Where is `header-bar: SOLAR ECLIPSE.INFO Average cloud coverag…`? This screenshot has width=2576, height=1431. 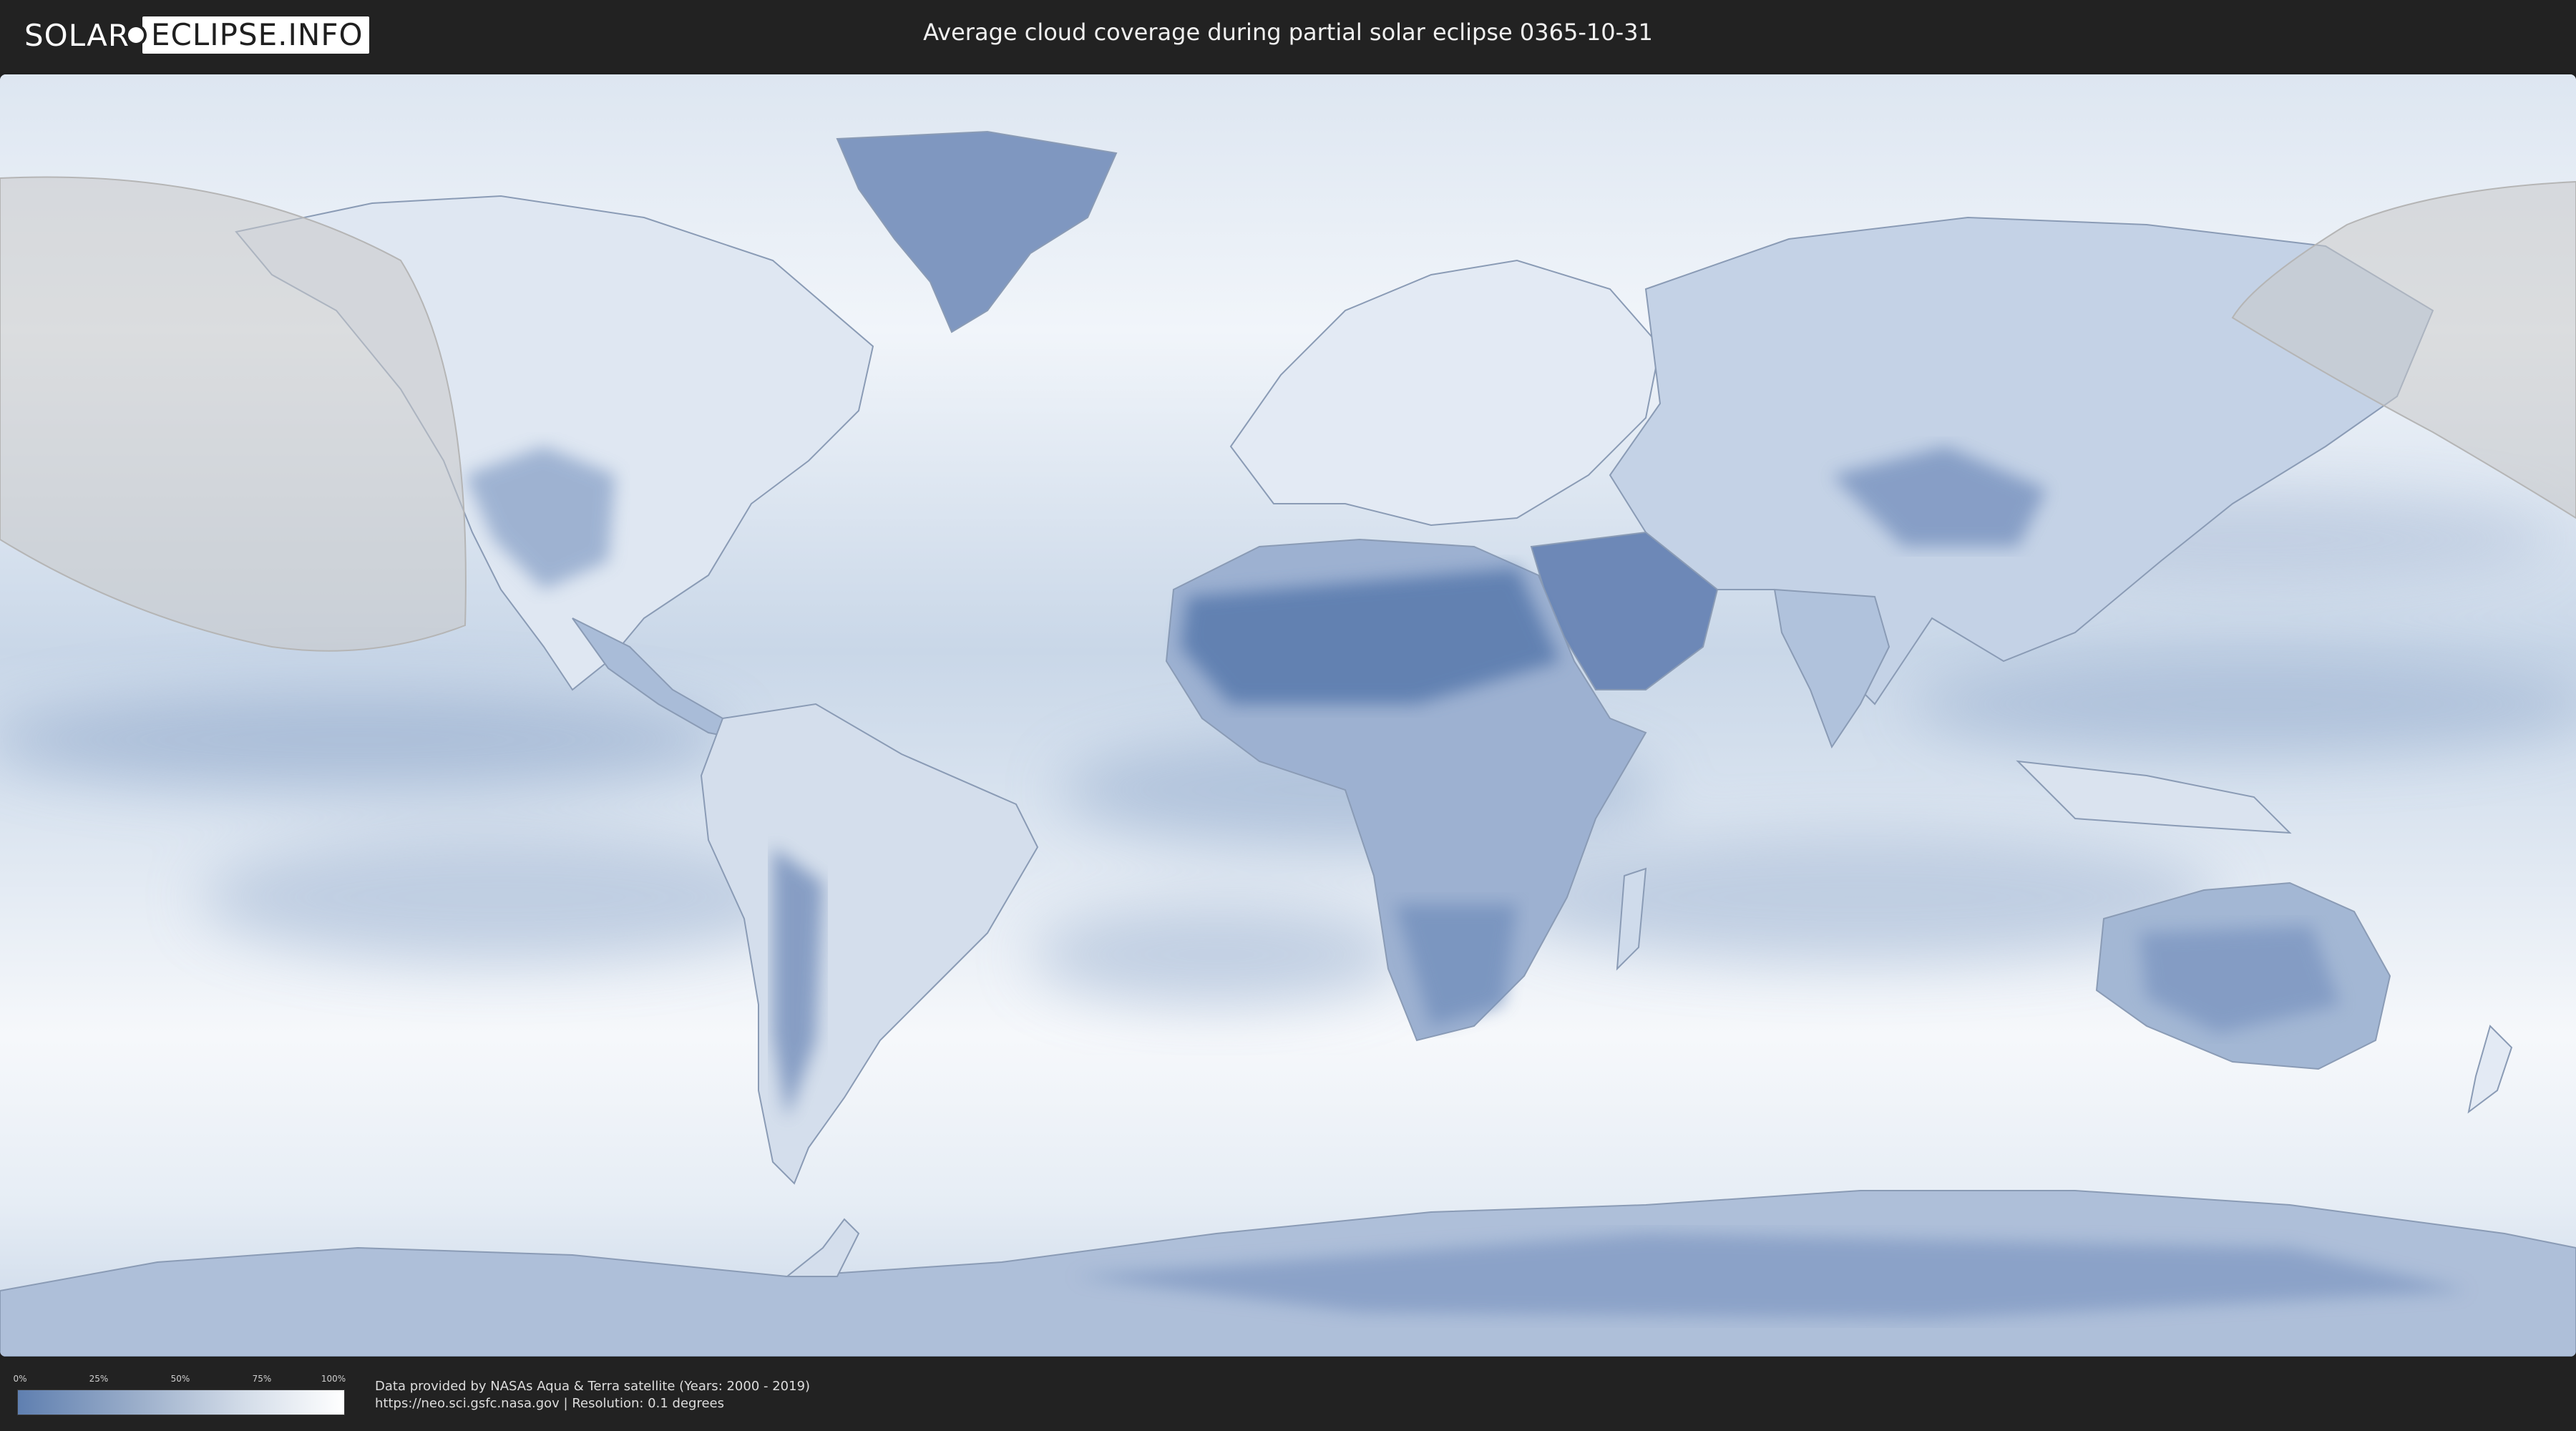
header-bar: SOLAR ECLIPSE.INFO Average cloud coverag… is located at coordinates (1288, 36).